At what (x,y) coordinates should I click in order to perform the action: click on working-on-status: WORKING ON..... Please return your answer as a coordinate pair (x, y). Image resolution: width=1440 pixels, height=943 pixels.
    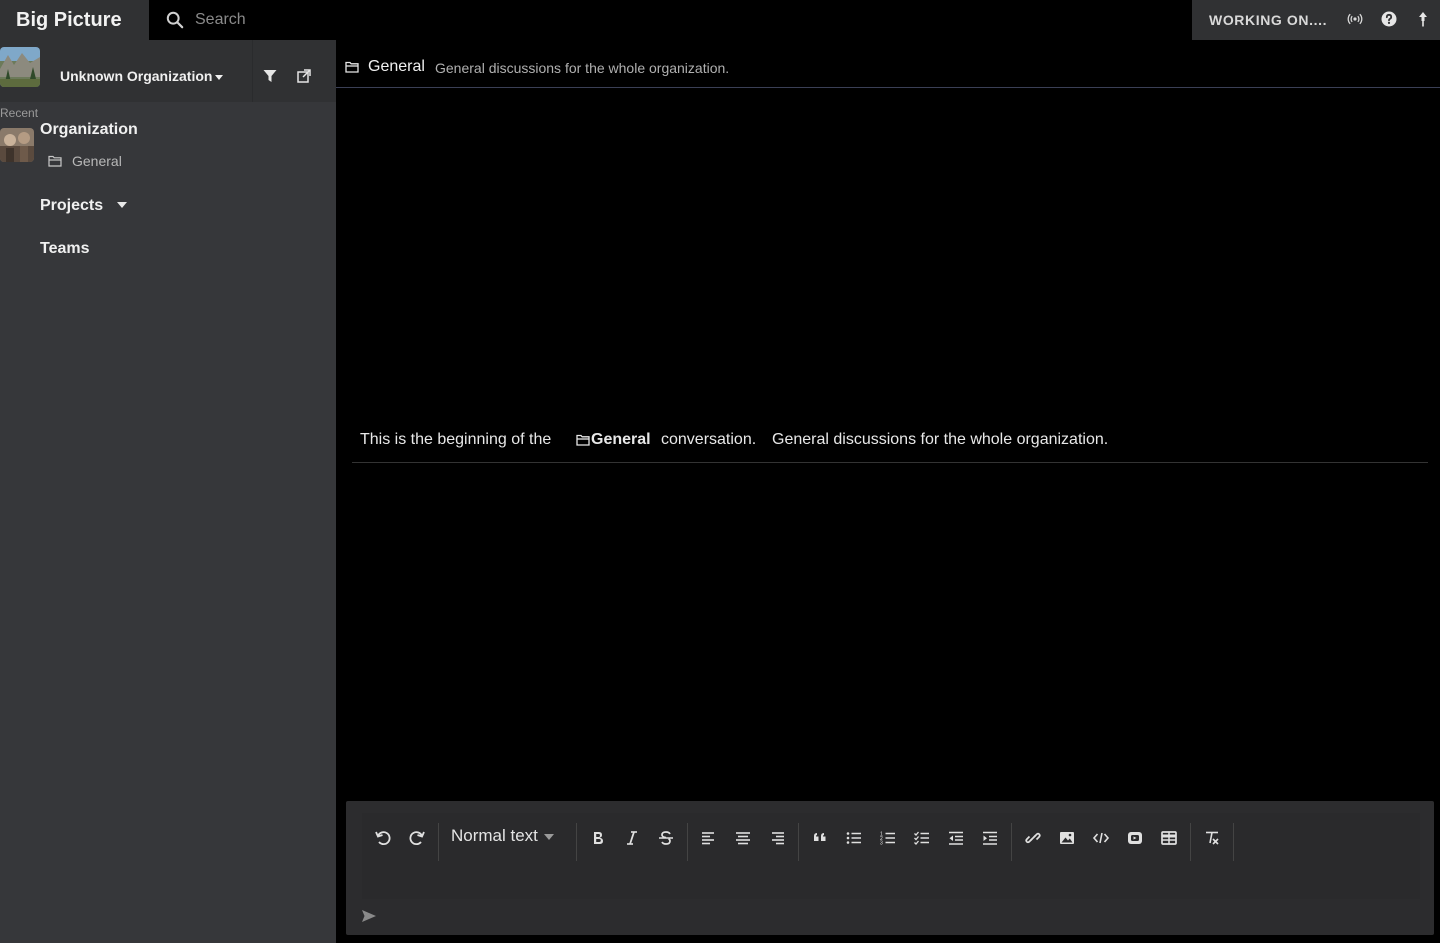
    Looking at the image, I should click on (1268, 20).